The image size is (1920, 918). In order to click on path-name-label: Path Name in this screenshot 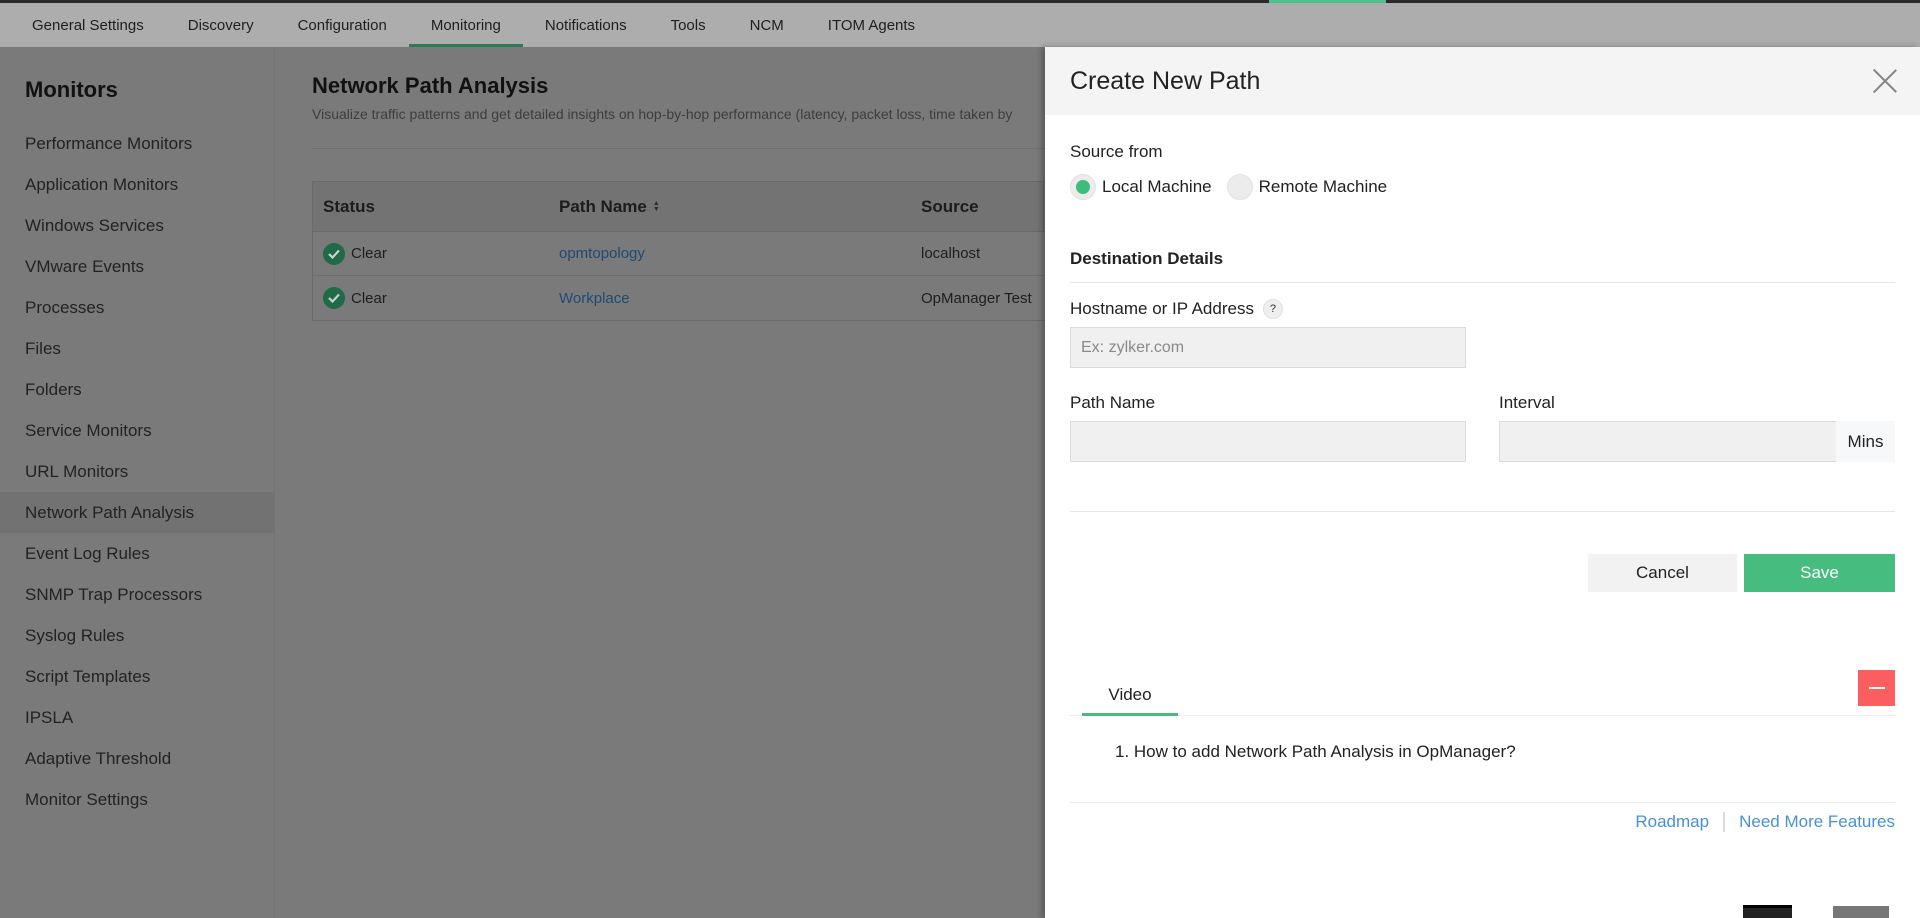, I will do `click(1113, 402)`.